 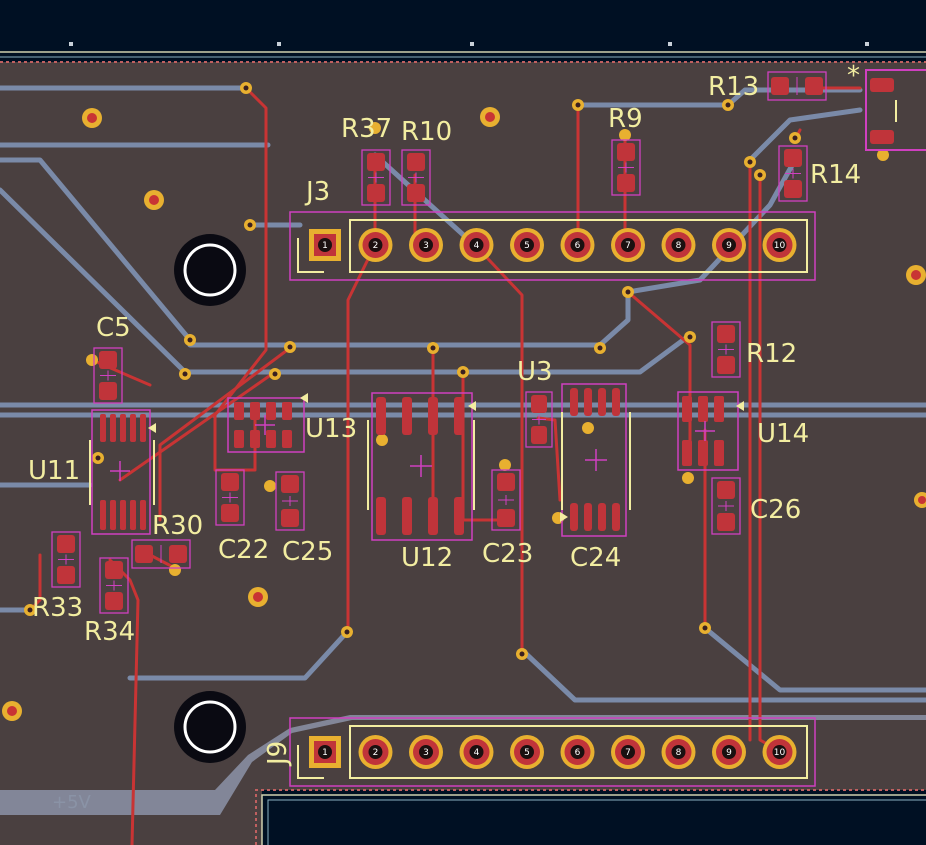 What do you see at coordinates (853, 76) in the screenshot?
I see `star-mark: *` at bounding box center [853, 76].